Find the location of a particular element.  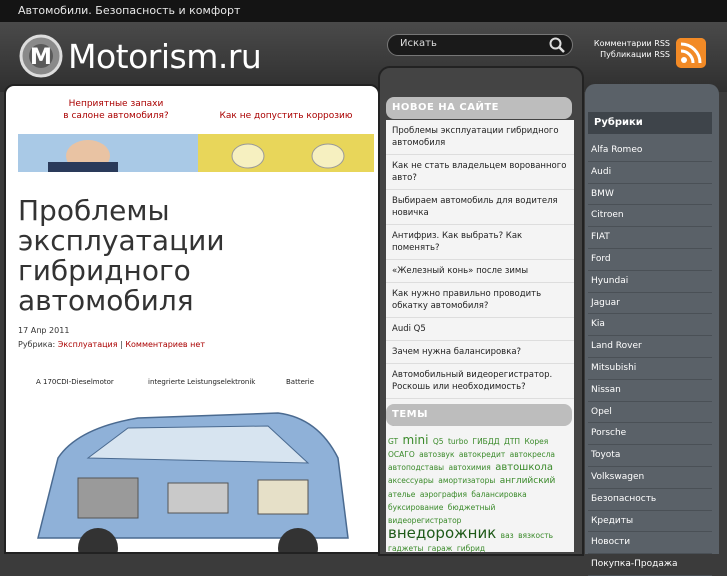

top-bar: Автомобили. Безопасность и комфорт is located at coordinates (363, 11).